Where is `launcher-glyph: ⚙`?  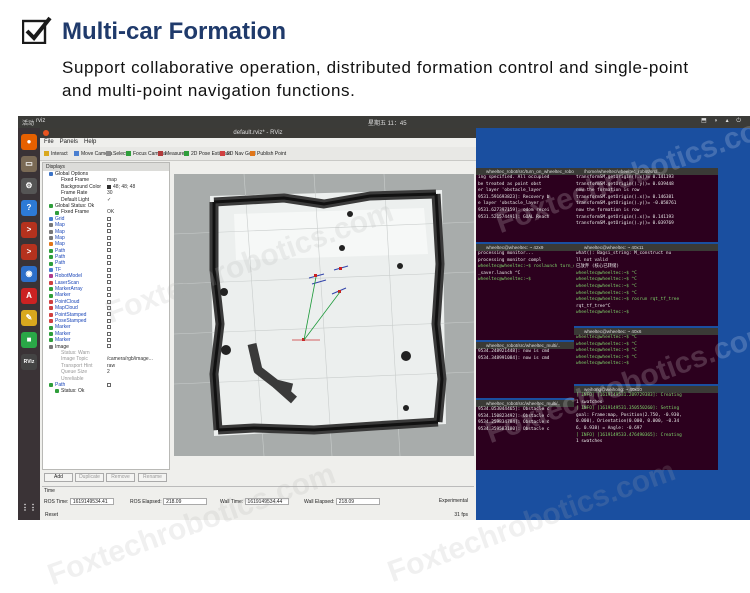 launcher-glyph: ⚙ is located at coordinates (29, 185).